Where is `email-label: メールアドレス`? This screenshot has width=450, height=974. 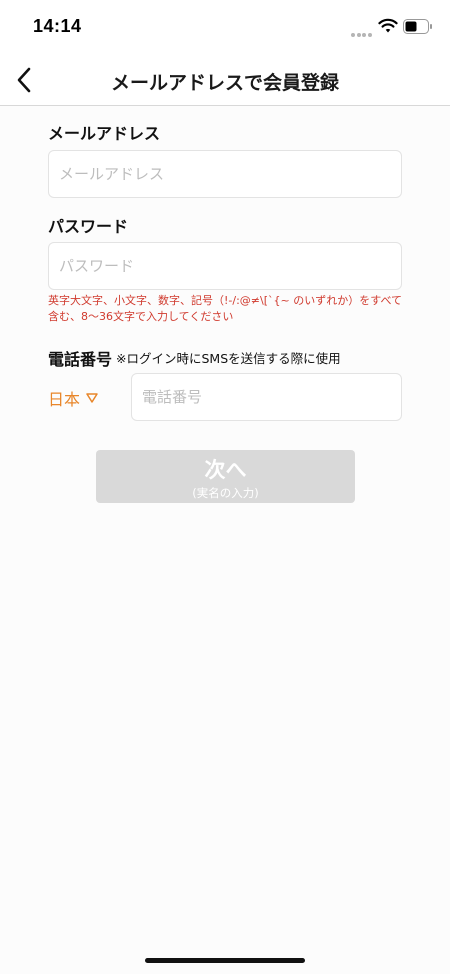 email-label: メールアドレス is located at coordinates (104, 133).